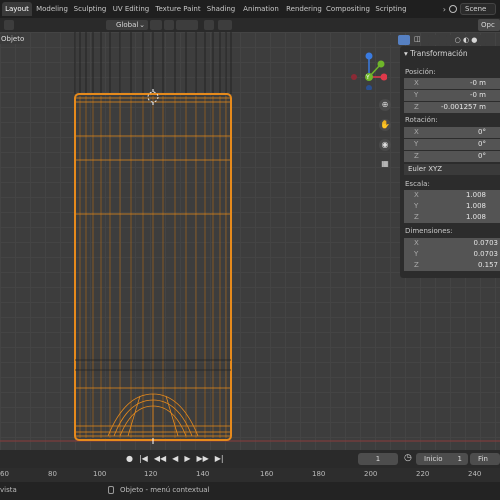 Image resolution: width=500 pixels, height=500 pixels. Describe the element at coordinates (111, 490) in the screenshot. I see `mouse-right-icon` at that location.